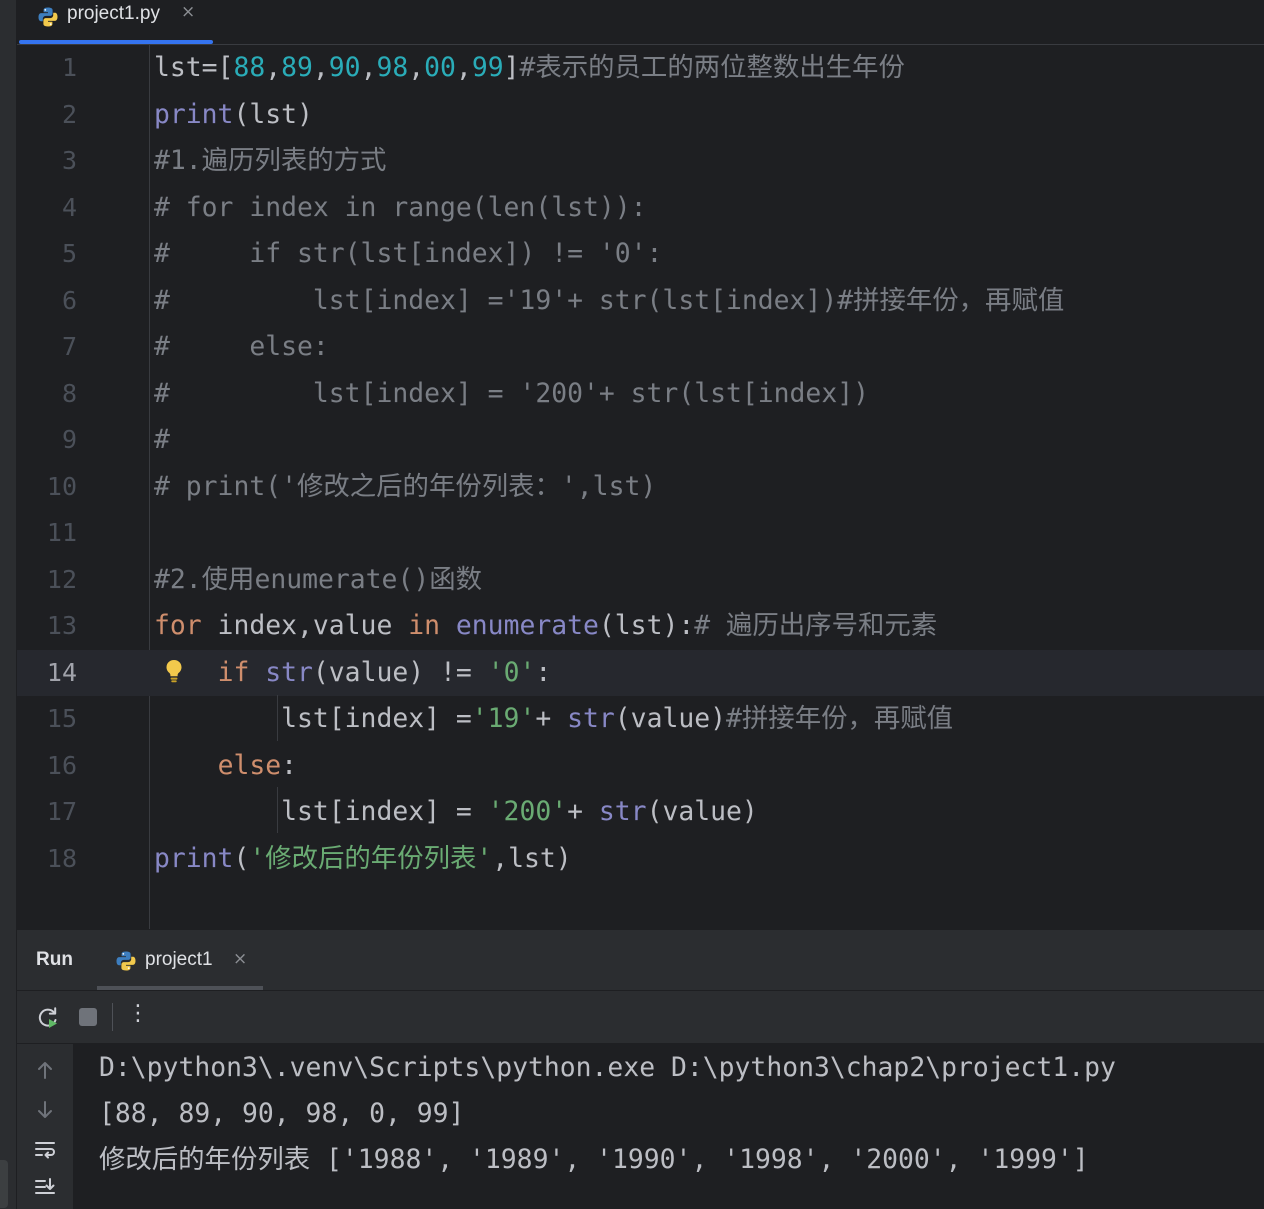  I want to click on line-number: 6, so click(47, 301).